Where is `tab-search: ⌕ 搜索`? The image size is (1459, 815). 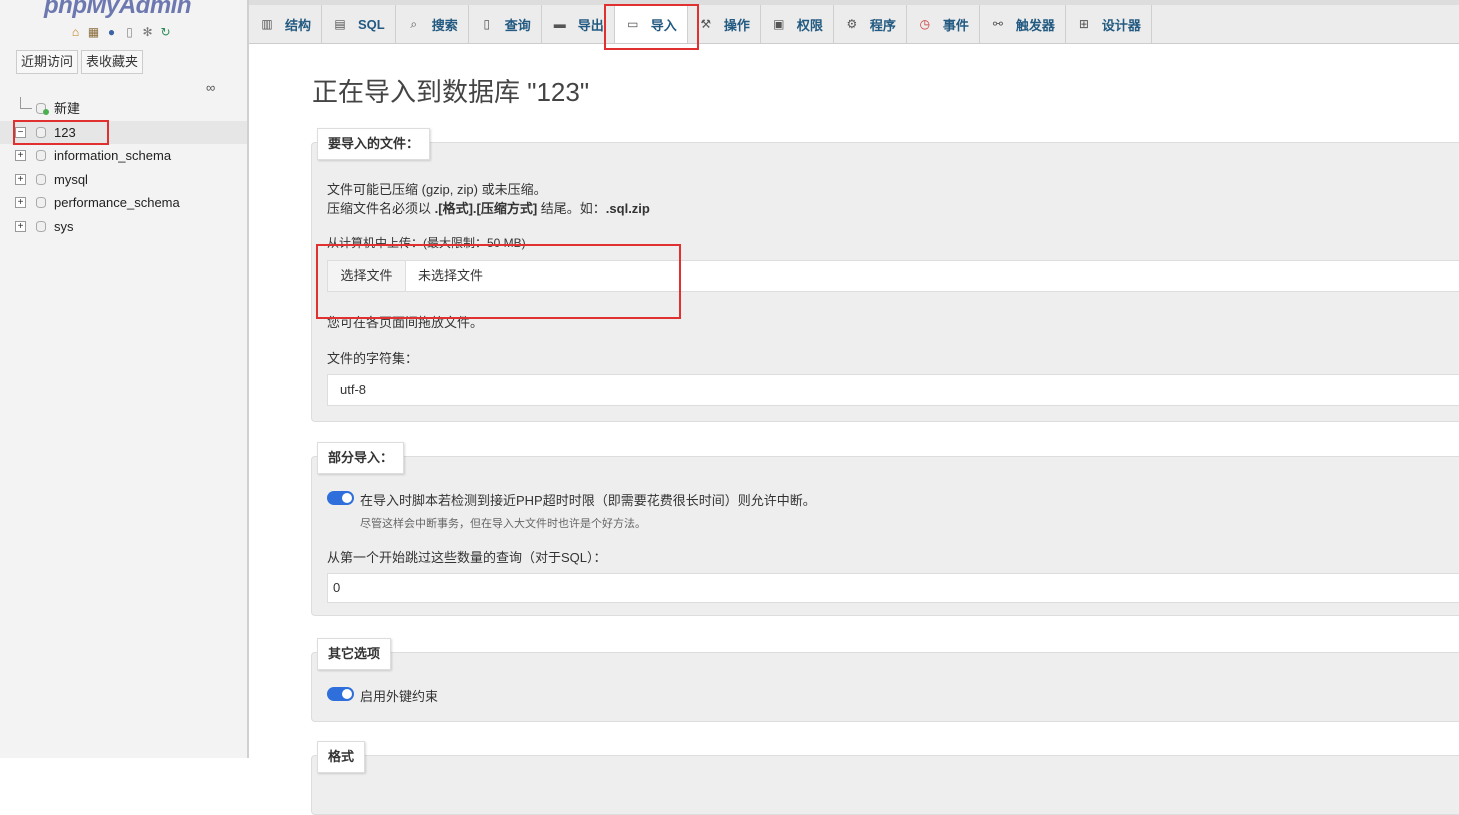
tab-search: ⌕ 搜索 is located at coordinates (432, 24).